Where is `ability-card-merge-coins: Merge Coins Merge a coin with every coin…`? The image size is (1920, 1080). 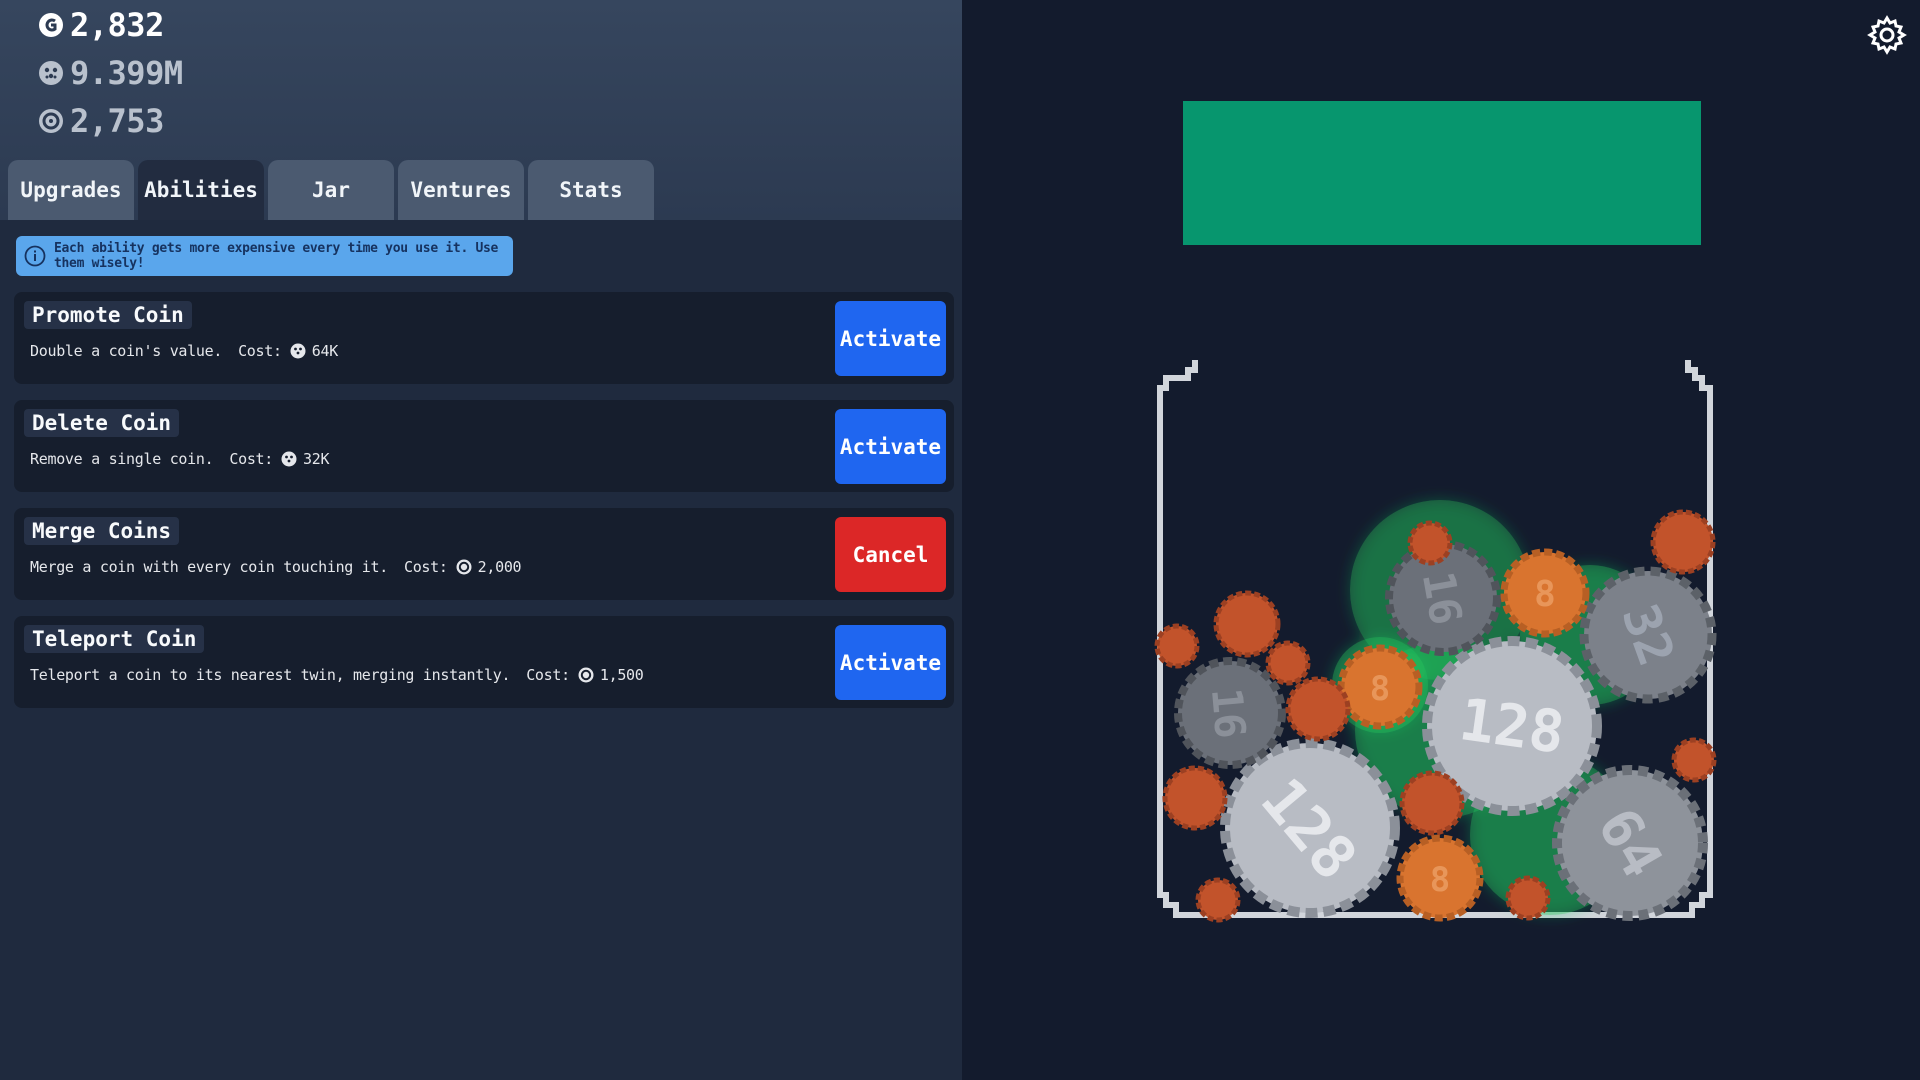 ability-card-merge-coins: Merge Coins Merge a coin with every coin… is located at coordinates (484, 554).